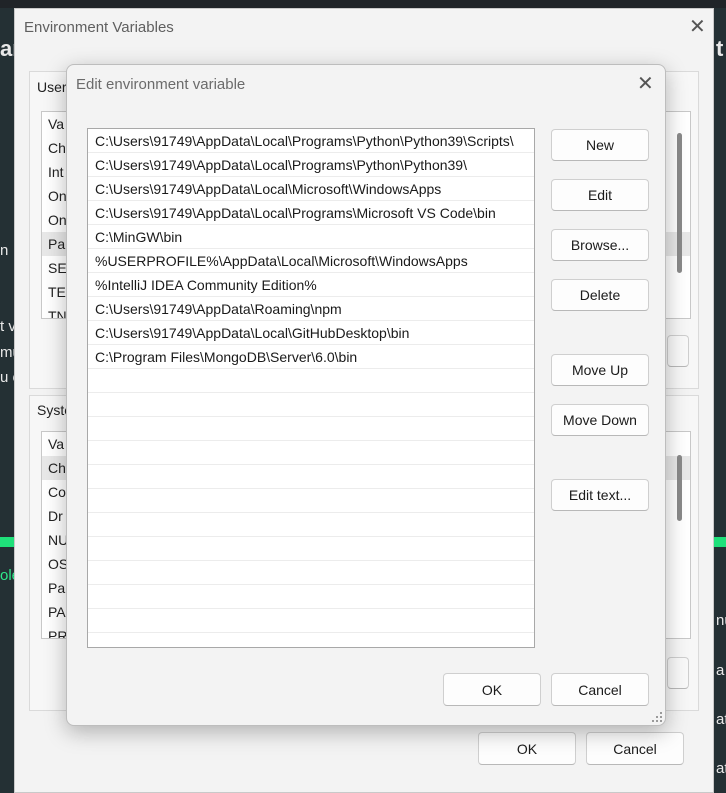 The image size is (726, 793). I want to click on move-up-button: Move Up, so click(600, 370).